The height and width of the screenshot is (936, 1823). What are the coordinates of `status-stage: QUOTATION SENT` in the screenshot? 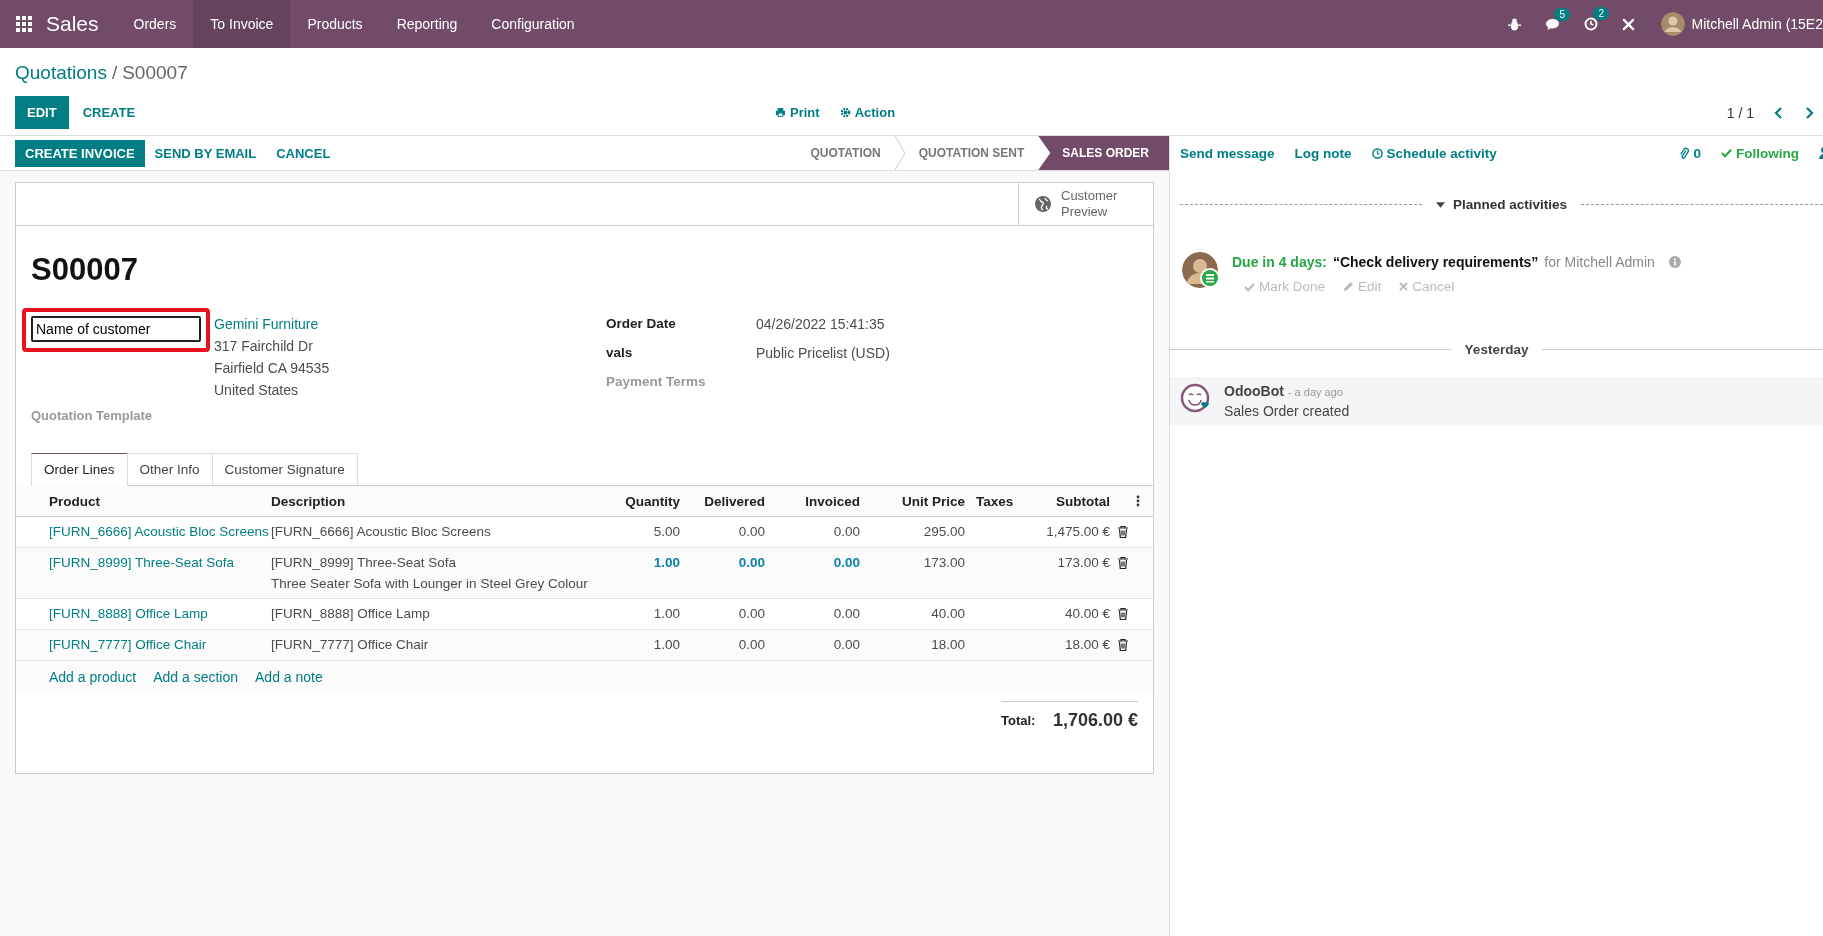 It's located at (971, 153).